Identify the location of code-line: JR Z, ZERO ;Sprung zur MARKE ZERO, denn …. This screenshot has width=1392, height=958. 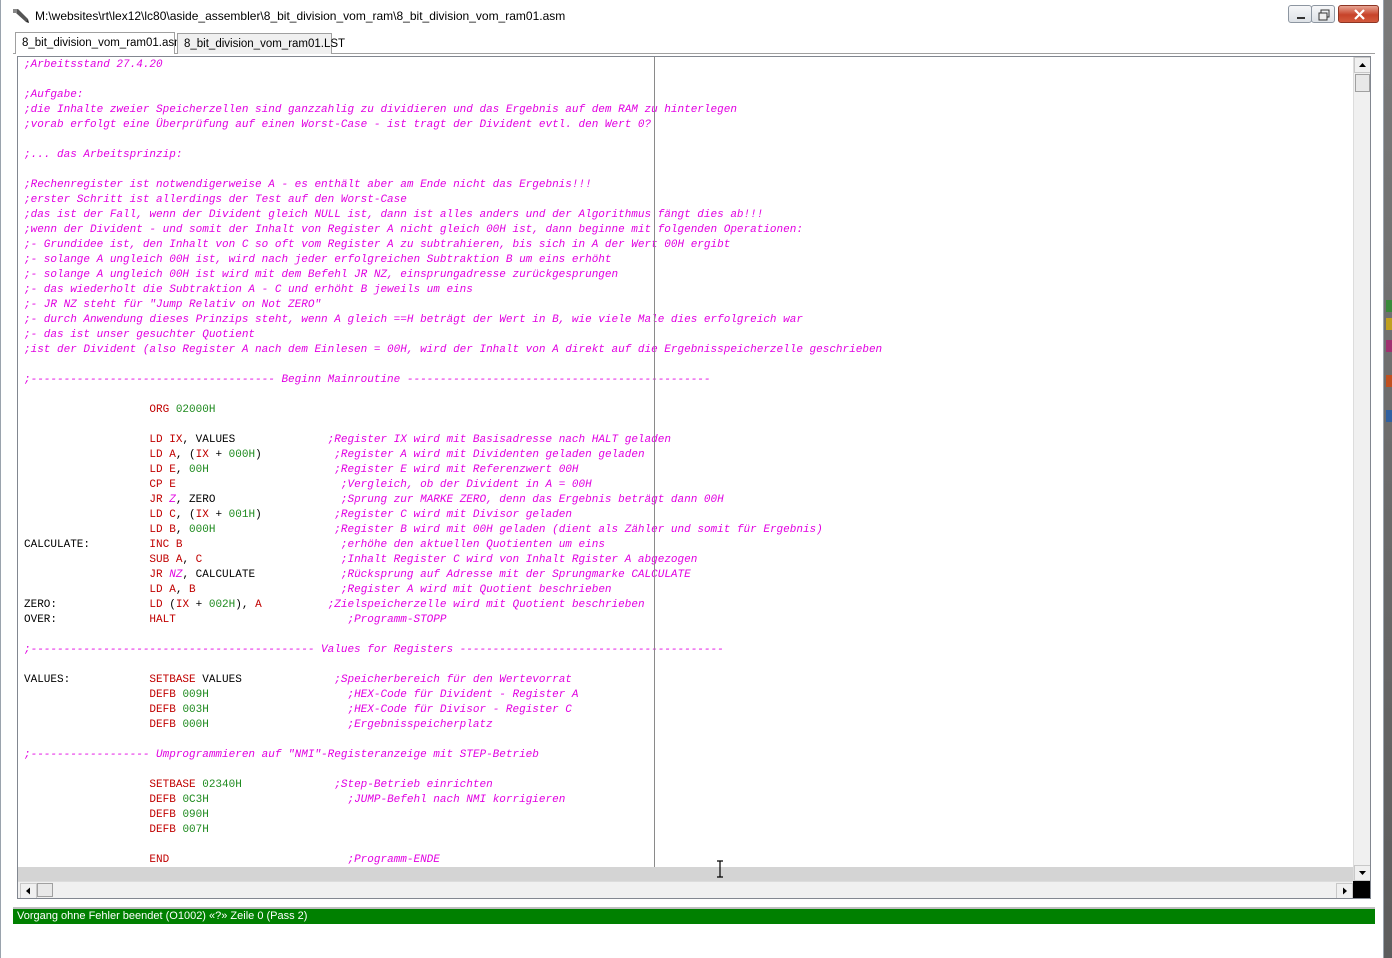
(686, 500).